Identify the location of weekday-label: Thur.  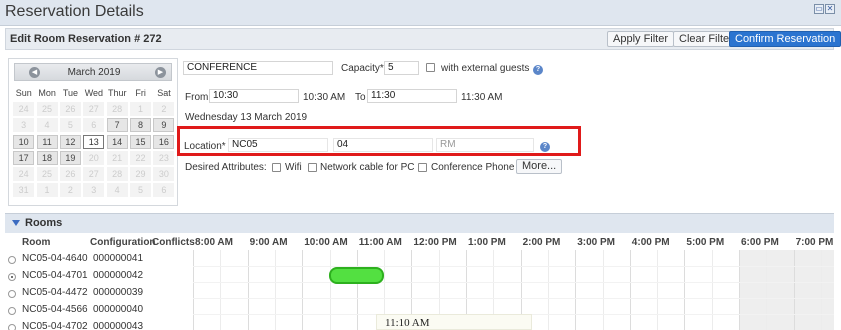
(117, 93).